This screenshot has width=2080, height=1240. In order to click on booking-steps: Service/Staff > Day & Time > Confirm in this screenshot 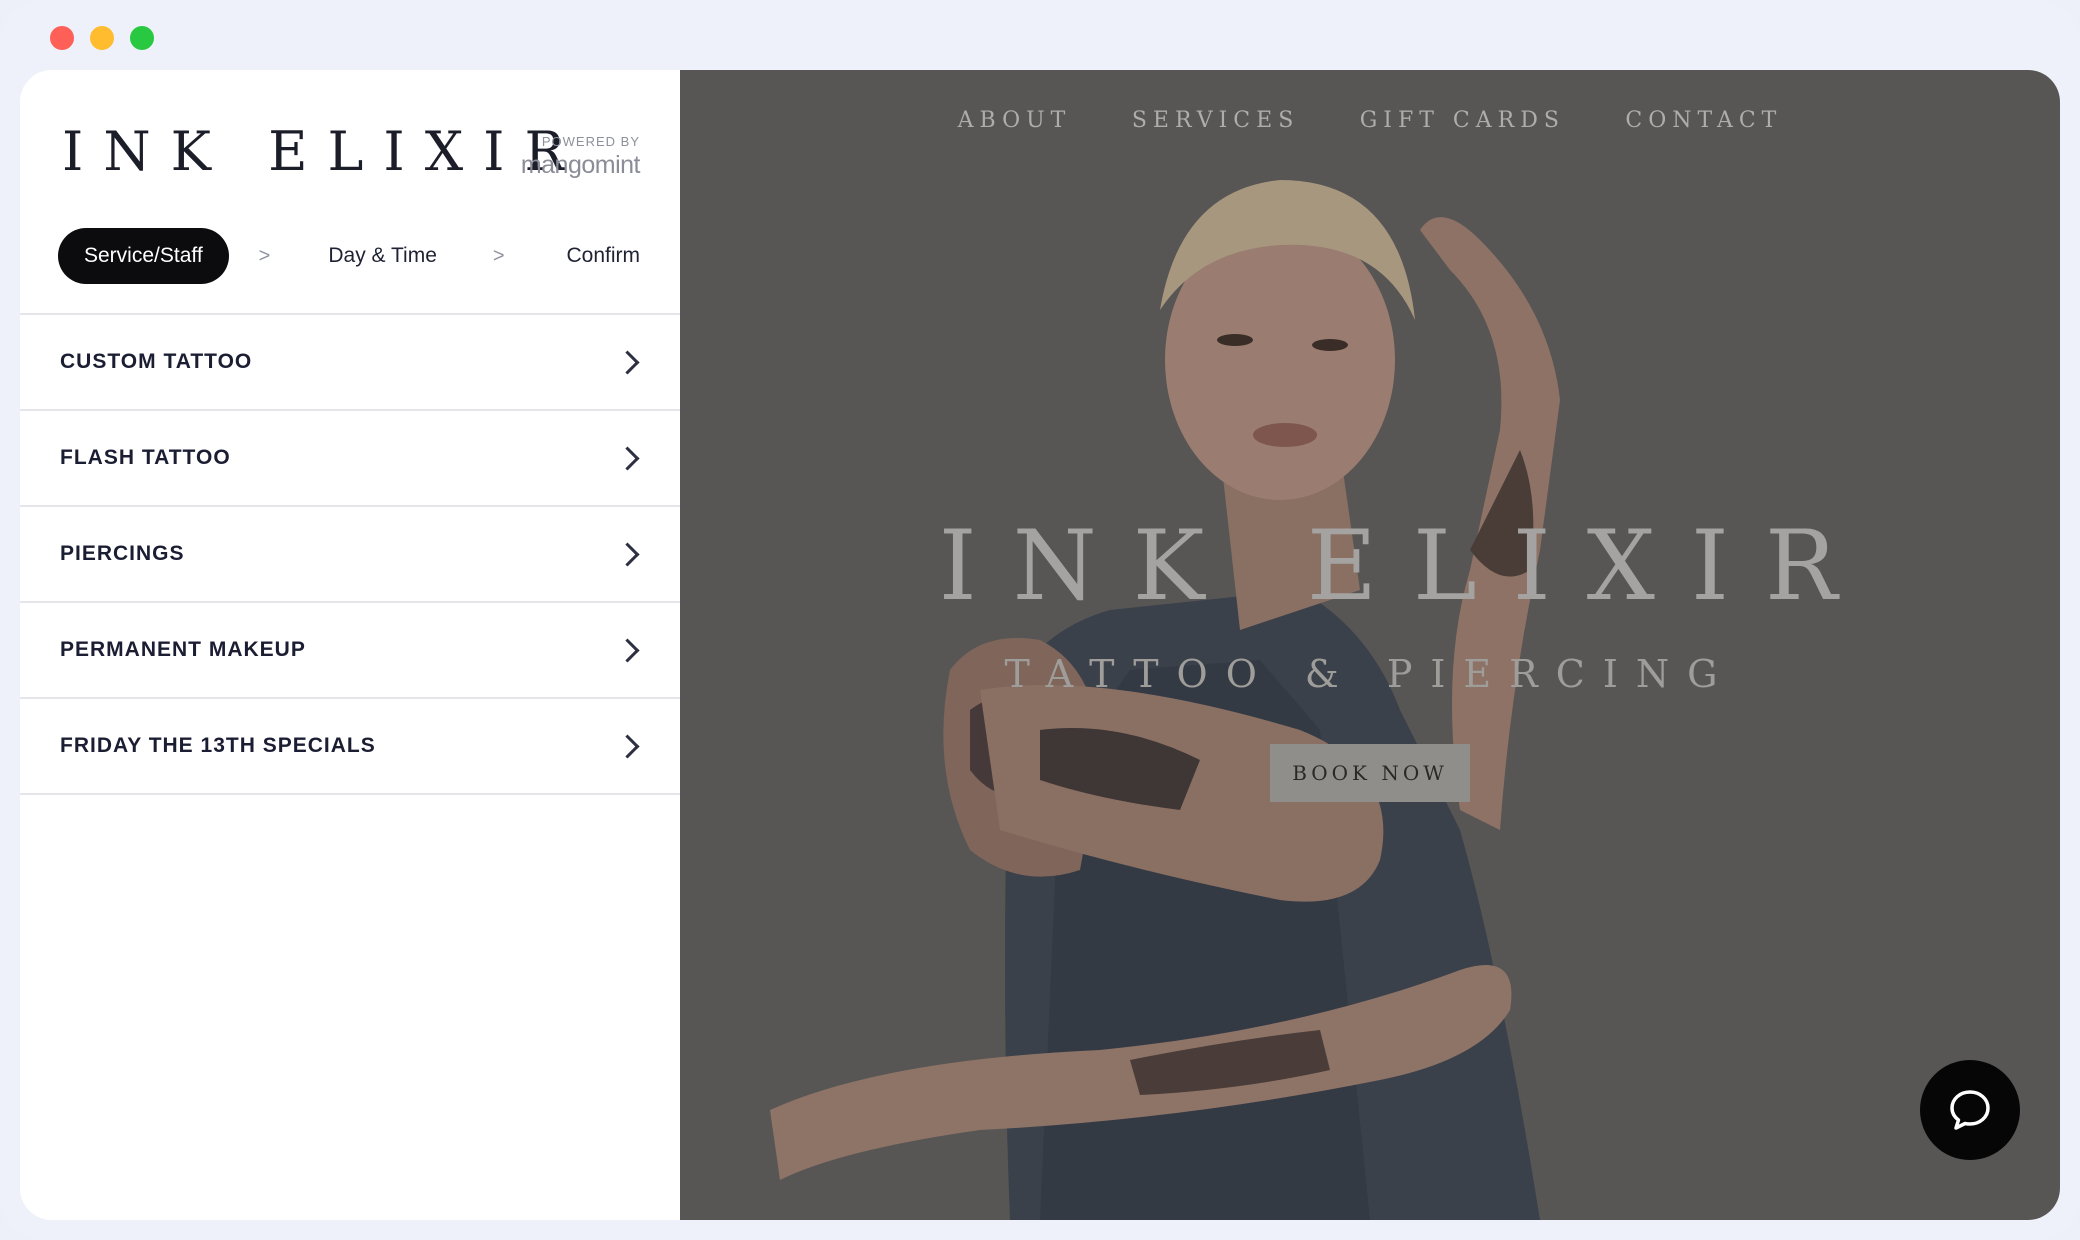, I will do `click(349, 256)`.